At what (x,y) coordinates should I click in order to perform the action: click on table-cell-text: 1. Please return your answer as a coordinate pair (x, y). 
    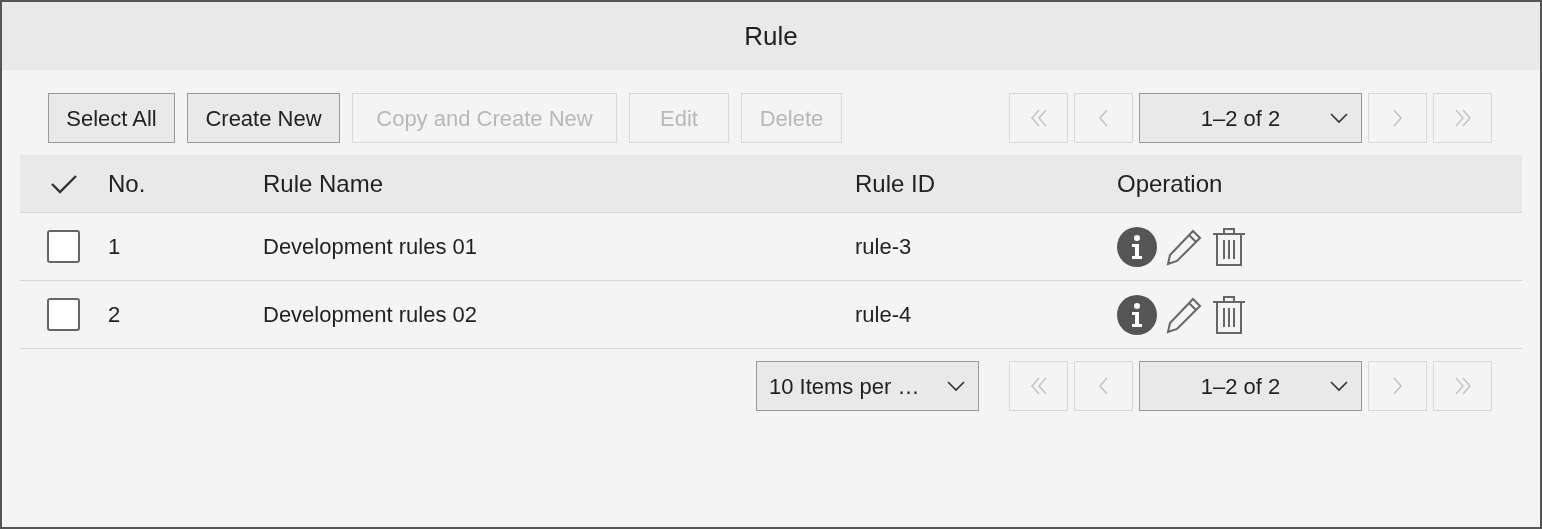
    Looking at the image, I should click on (115, 247).